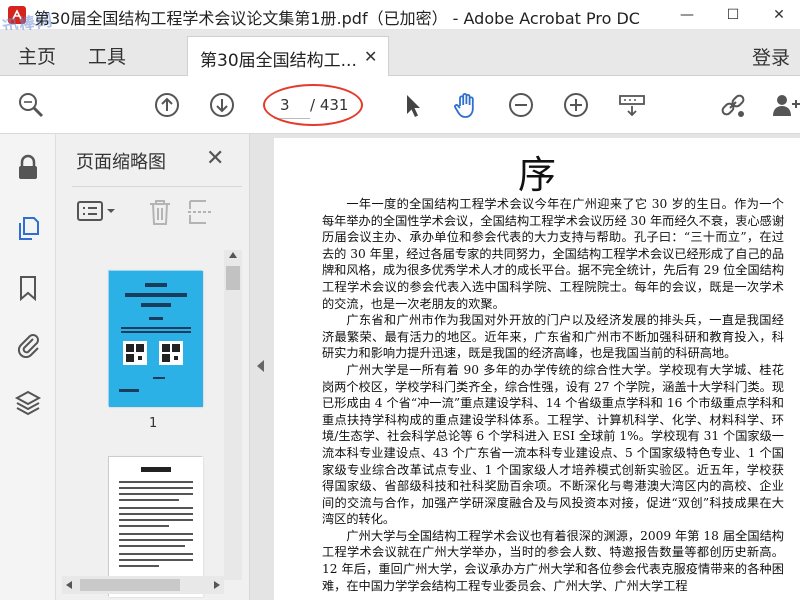 The width and height of the screenshot is (800, 600). Describe the element at coordinates (160, 214) in the screenshot. I see `delete-page-icon` at that location.